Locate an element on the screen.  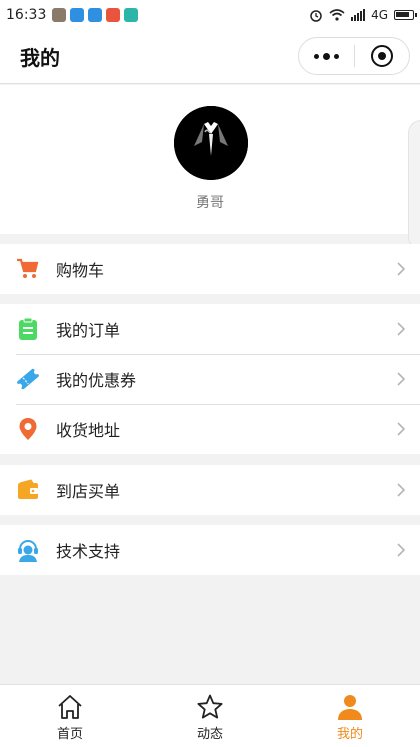
notification-scan-icon is located at coordinates (131, 15).